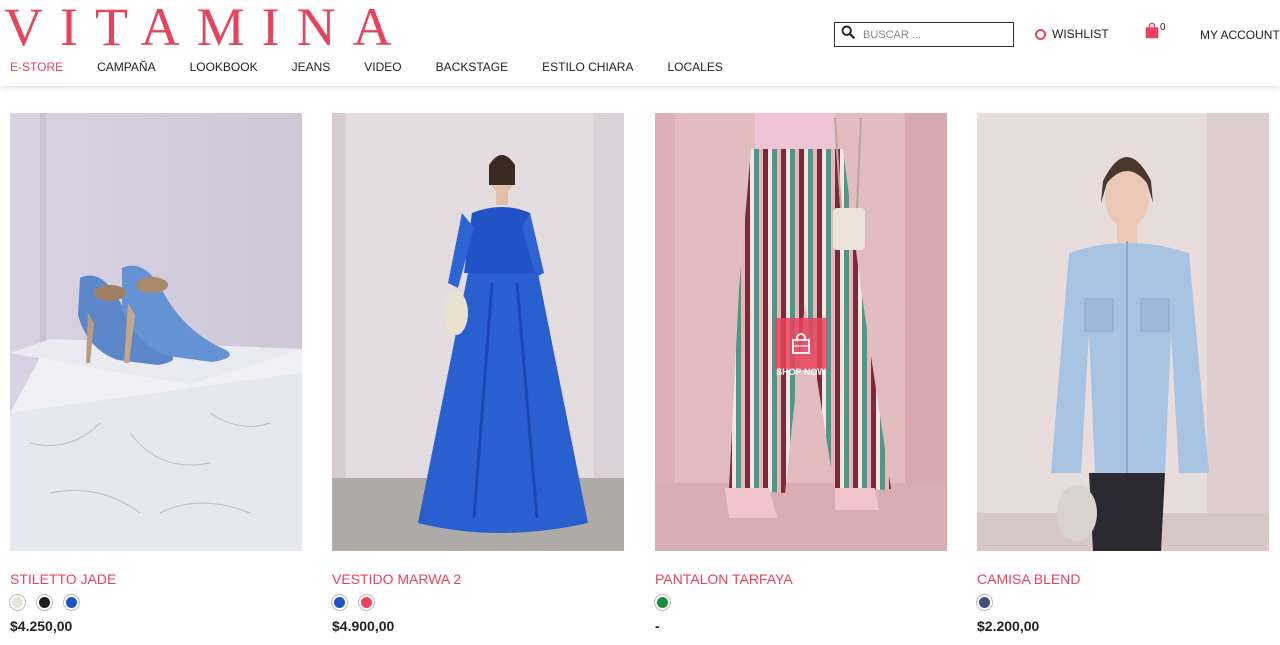 Image resolution: width=1280 pixels, height=645 pixels. Describe the element at coordinates (363, 626) in the screenshot. I see `product-price: $4.900,00` at that location.